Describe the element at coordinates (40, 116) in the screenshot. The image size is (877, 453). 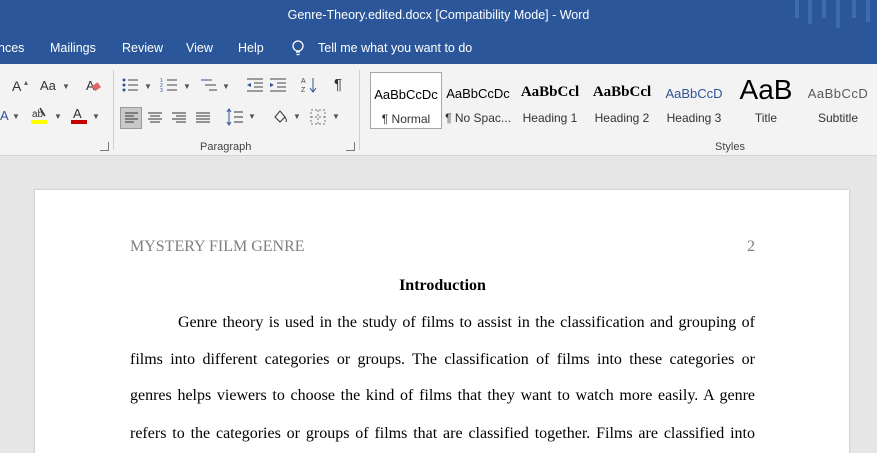
I see `highlight-color-icon: ab` at that location.